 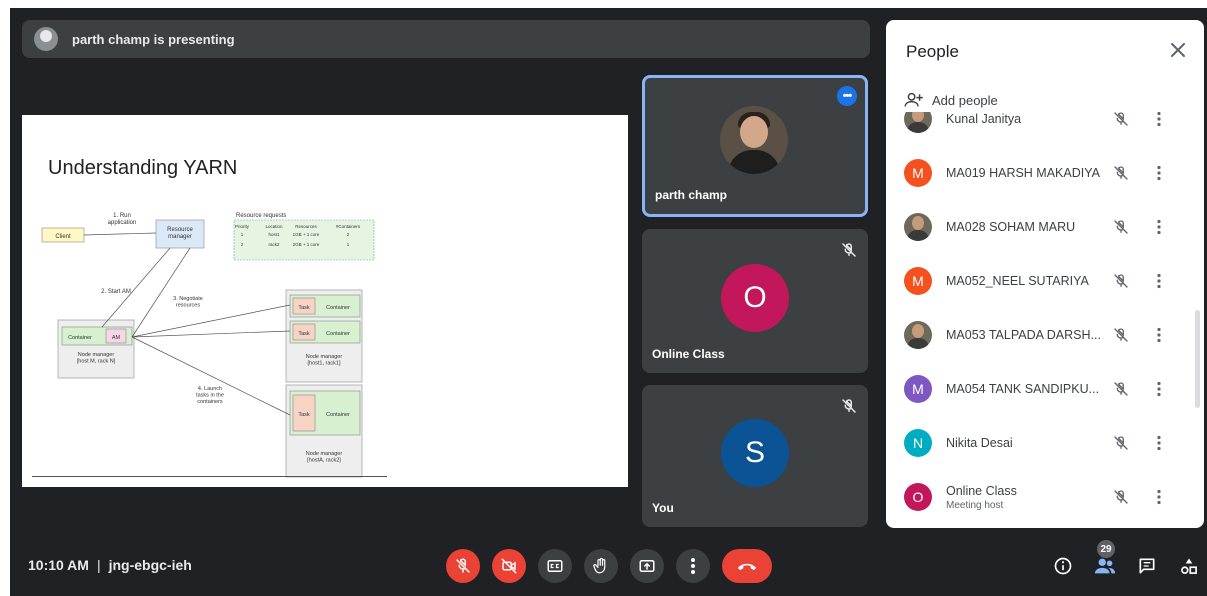 I want to click on arrow-line, so click(x=120, y=234).